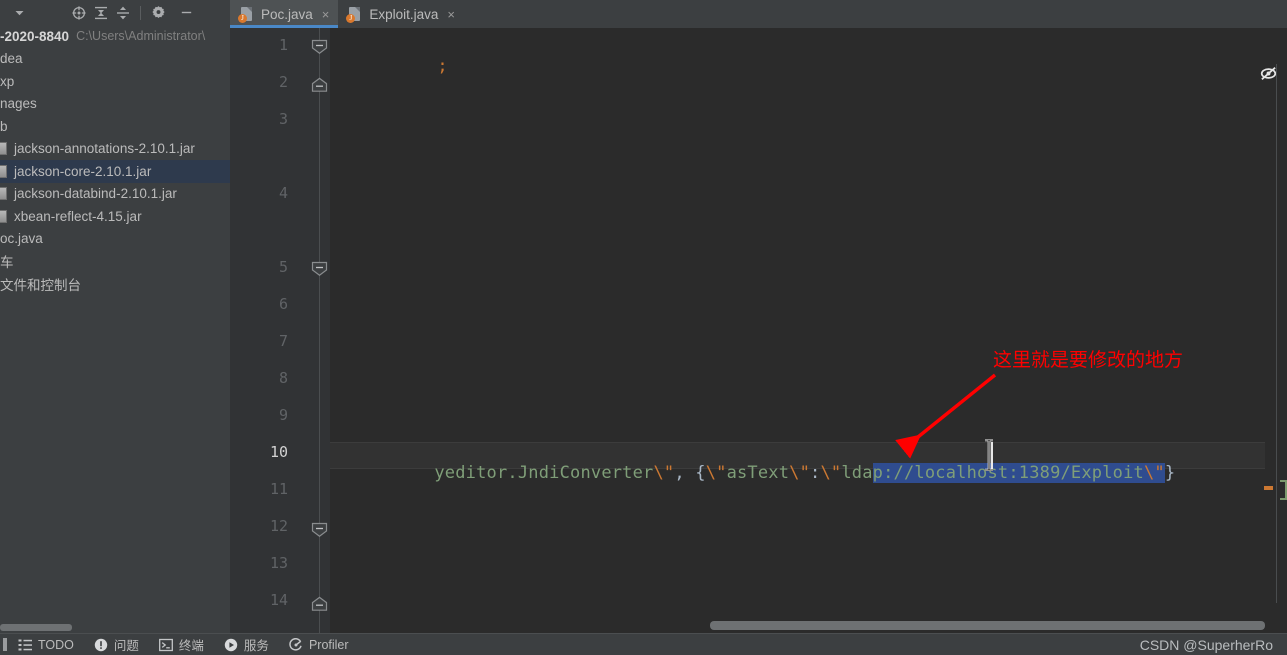 This screenshot has height=655, width=1287. I want to click on code-token-semicolon: ;, so click(442, 66).